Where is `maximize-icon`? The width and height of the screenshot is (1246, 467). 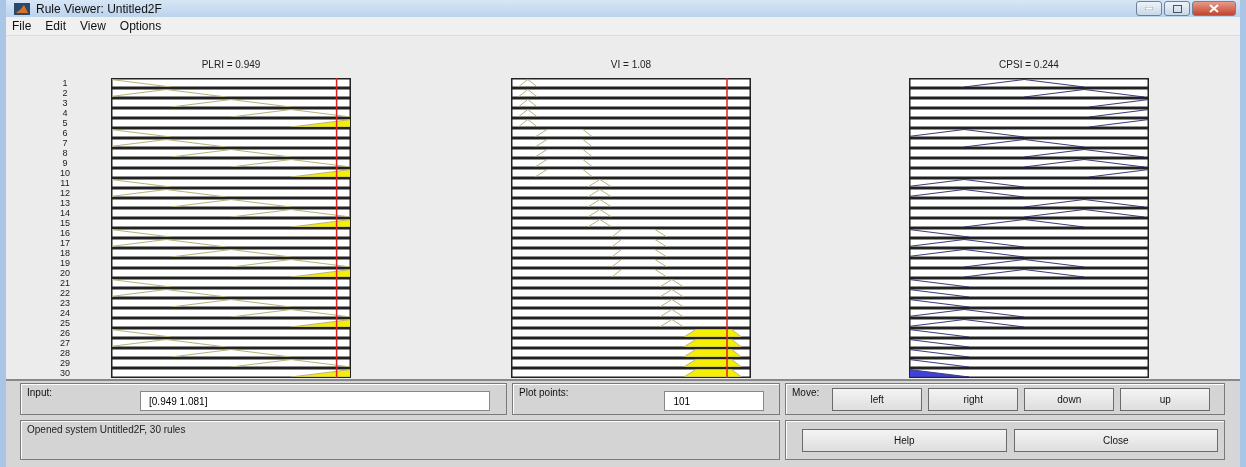
maximize-icon is located at coordinates (1177, 8).